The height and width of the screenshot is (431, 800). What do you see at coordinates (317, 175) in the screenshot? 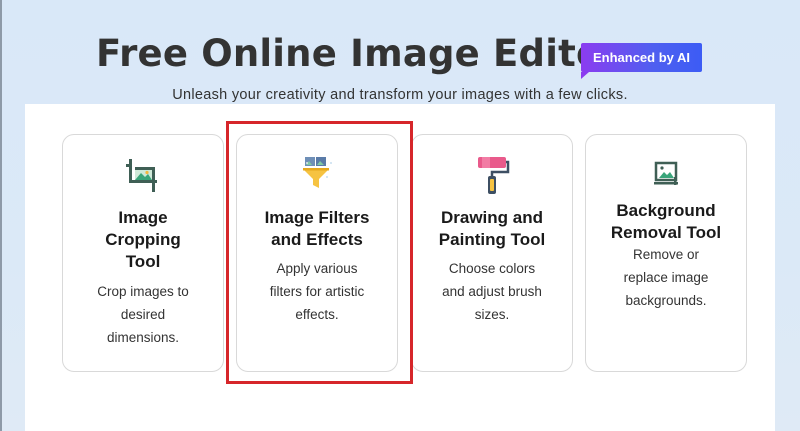
I see `image-filter-icon` at bounding box center [317, 175].